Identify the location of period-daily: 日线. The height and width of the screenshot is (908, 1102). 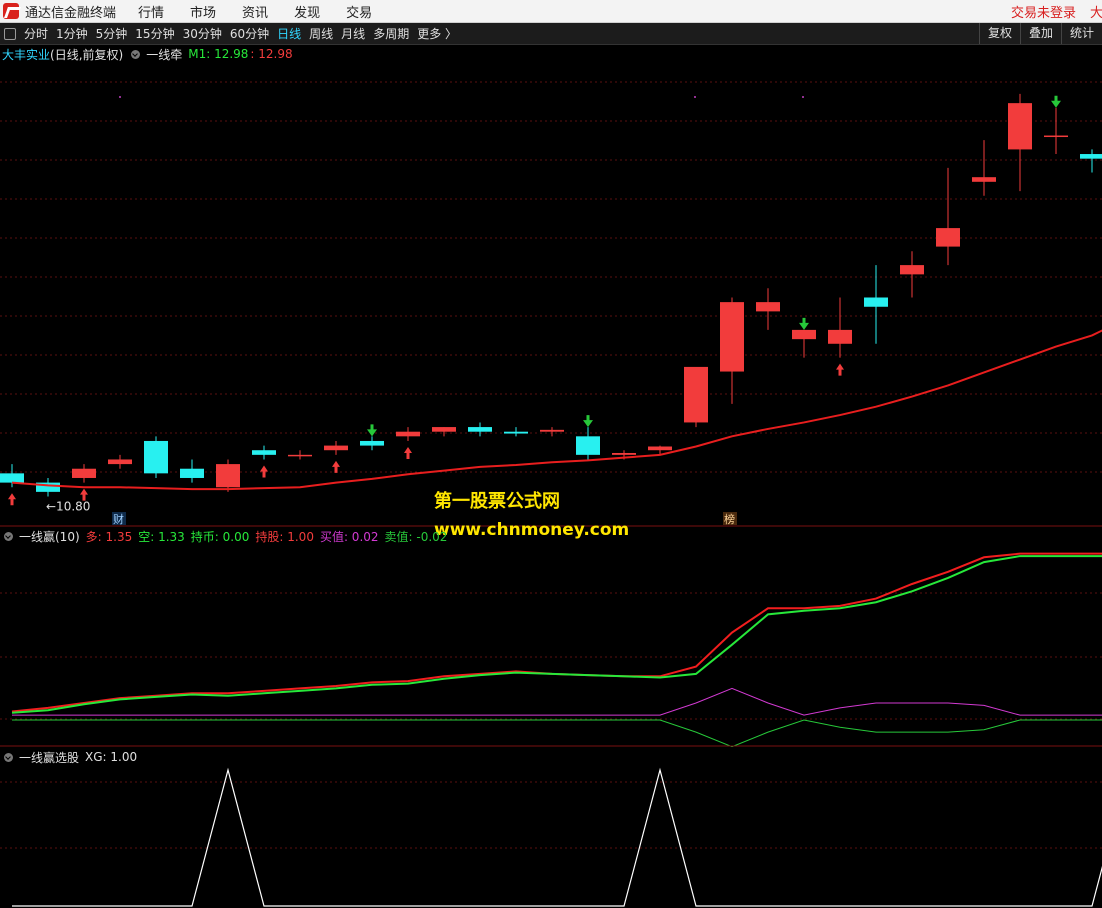
(289, 33).